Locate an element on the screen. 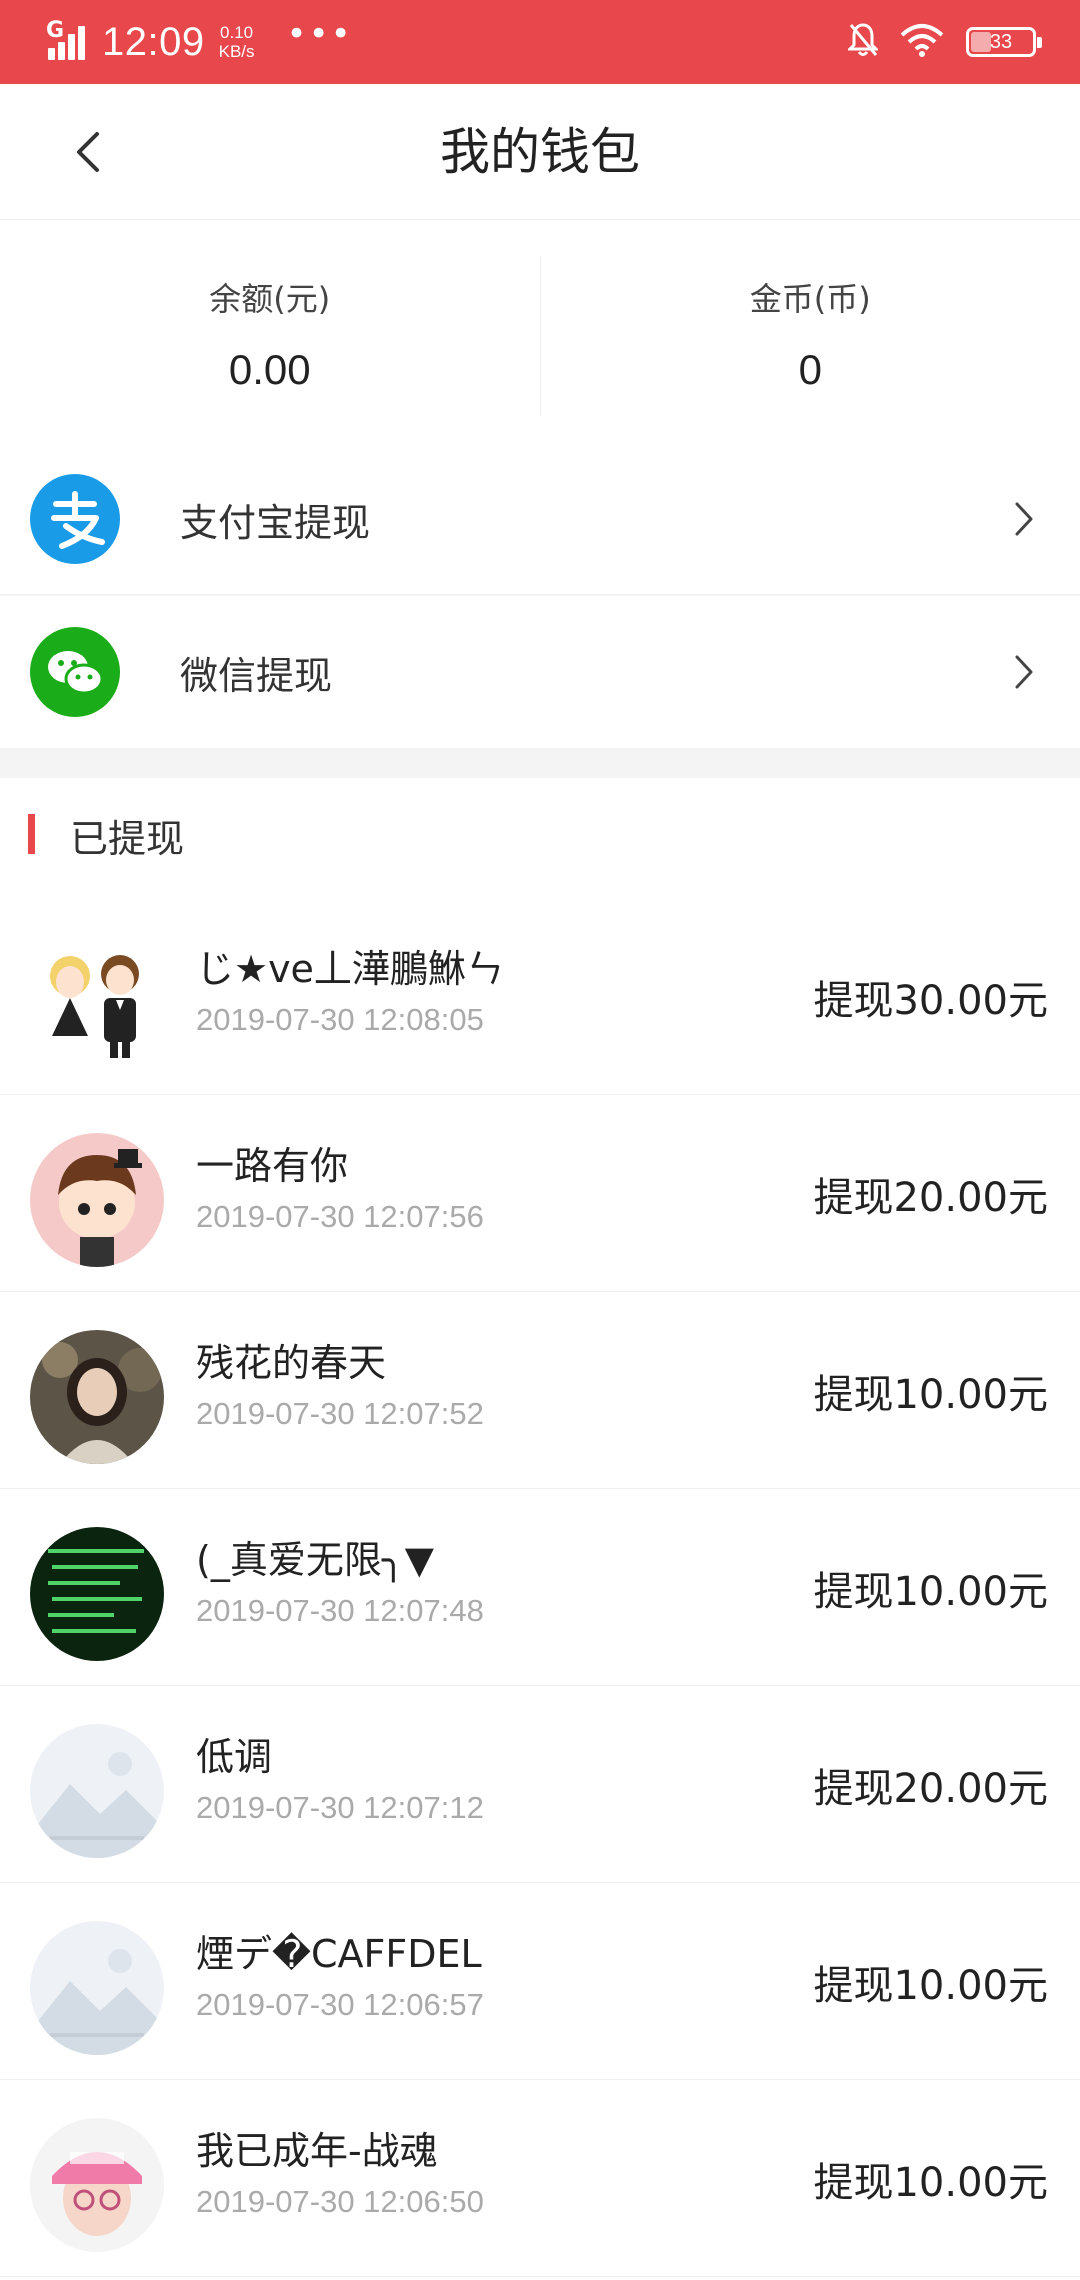  speed-value: 0.10 is located at coordinates (237, 32).